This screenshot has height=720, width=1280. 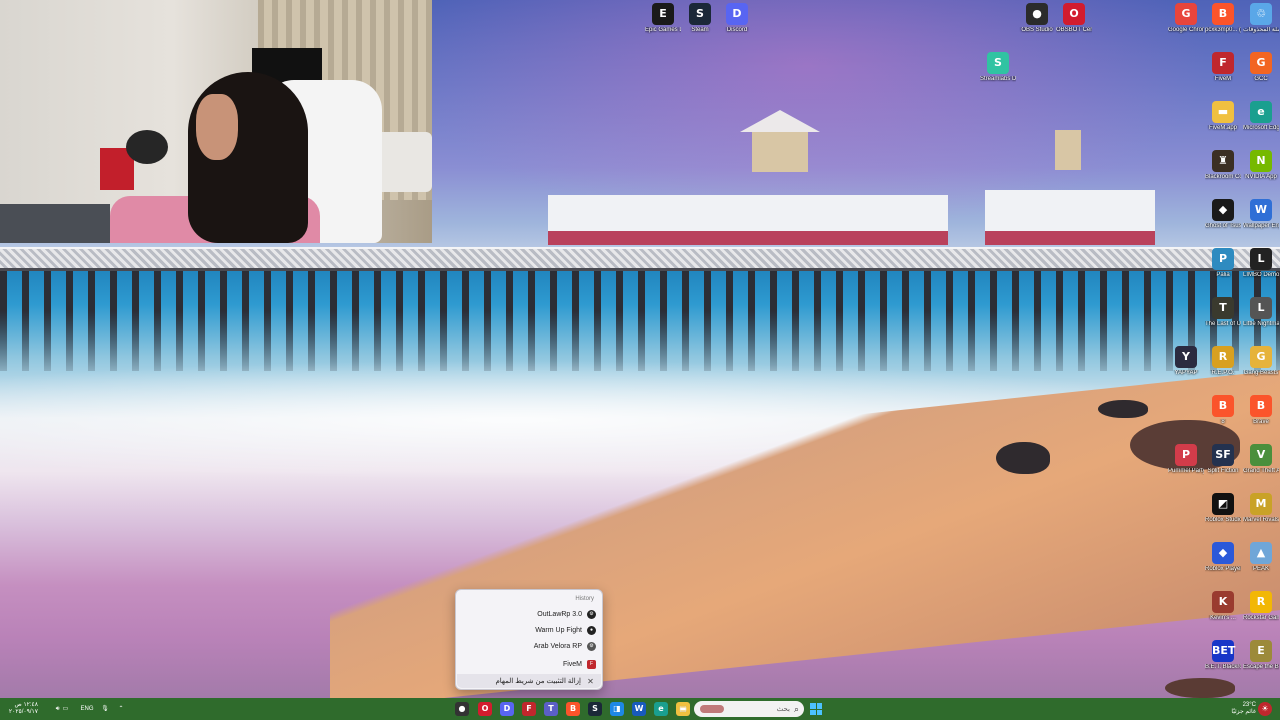 What do you see at coordinates (1223, 361) in the screenshot?
I see `desktop-shortcut: R R.E.P.O.` at bounding box center [1223, 361].